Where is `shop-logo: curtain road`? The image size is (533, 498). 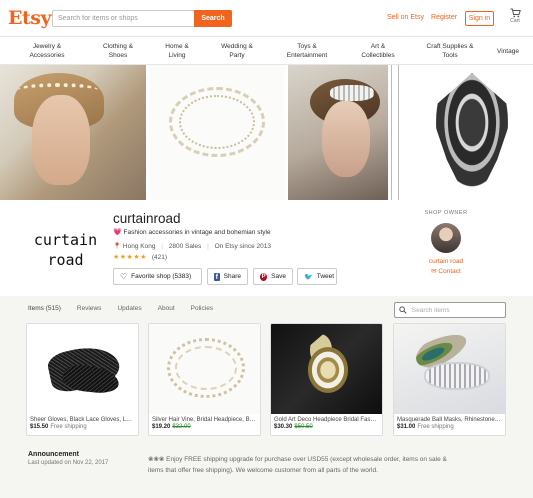 shop-logo: curtain road is located at coordinates (65, 250).